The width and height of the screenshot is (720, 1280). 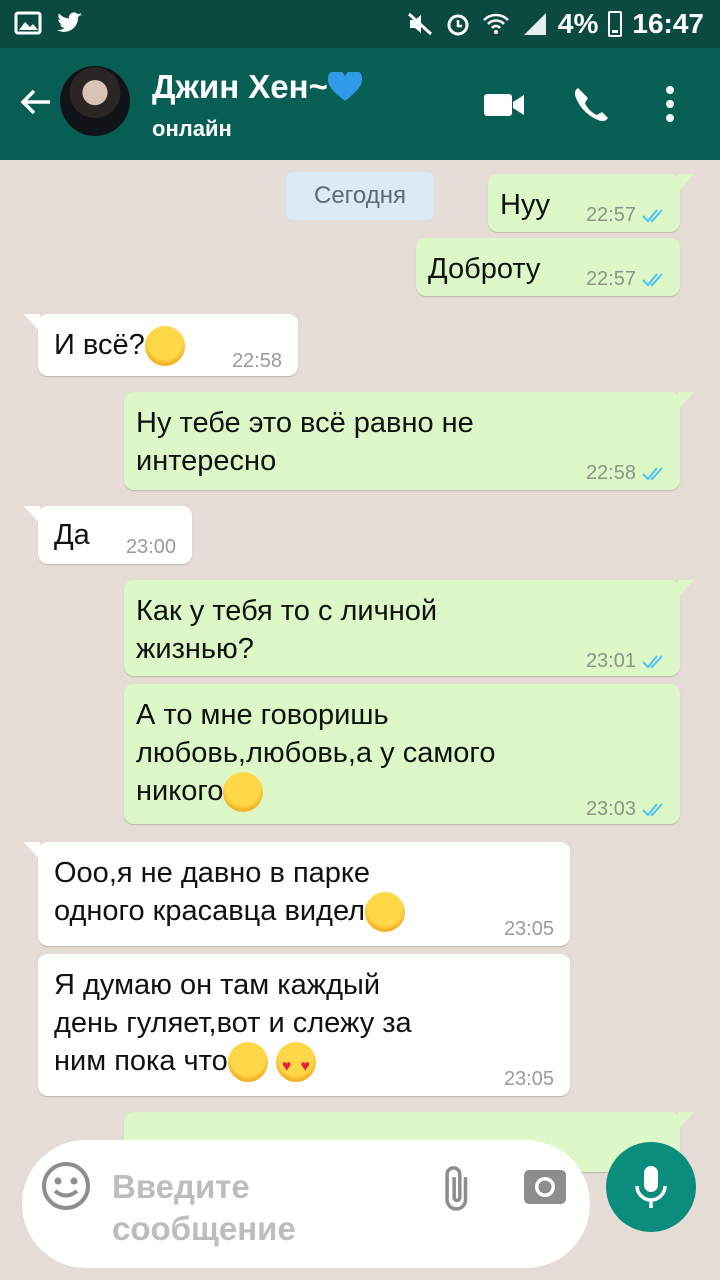 What do you see at coordinates (243, 792) in the screenshot?
I see `smirk-emoji` at bounding box center [243, 792].